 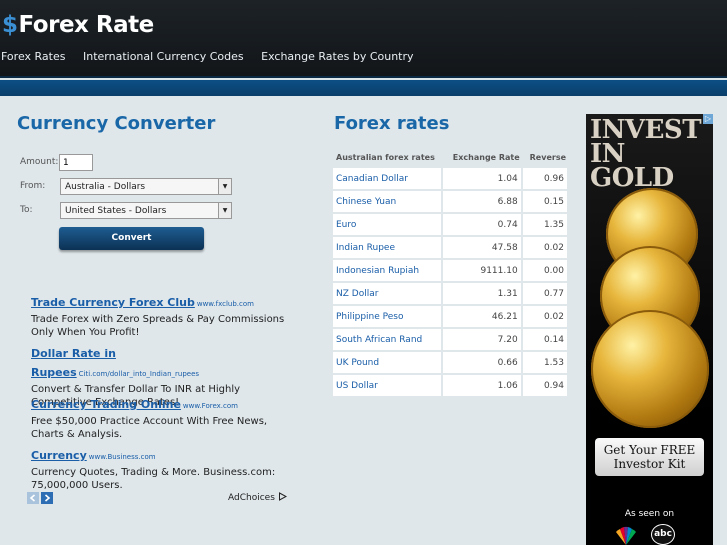 What do you see at coordinates (632, 166) in the screenshot?
I see `banner-headline-line: IN GOLD` at bounding box center [632, 166].